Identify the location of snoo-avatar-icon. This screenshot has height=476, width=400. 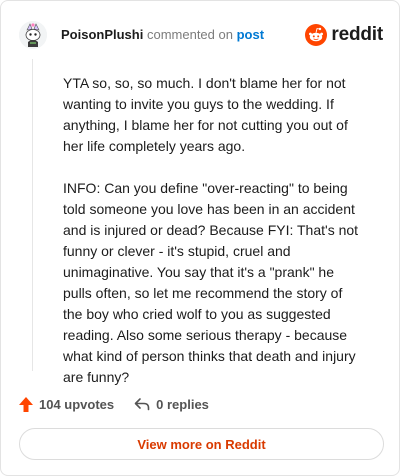
(33, 35).